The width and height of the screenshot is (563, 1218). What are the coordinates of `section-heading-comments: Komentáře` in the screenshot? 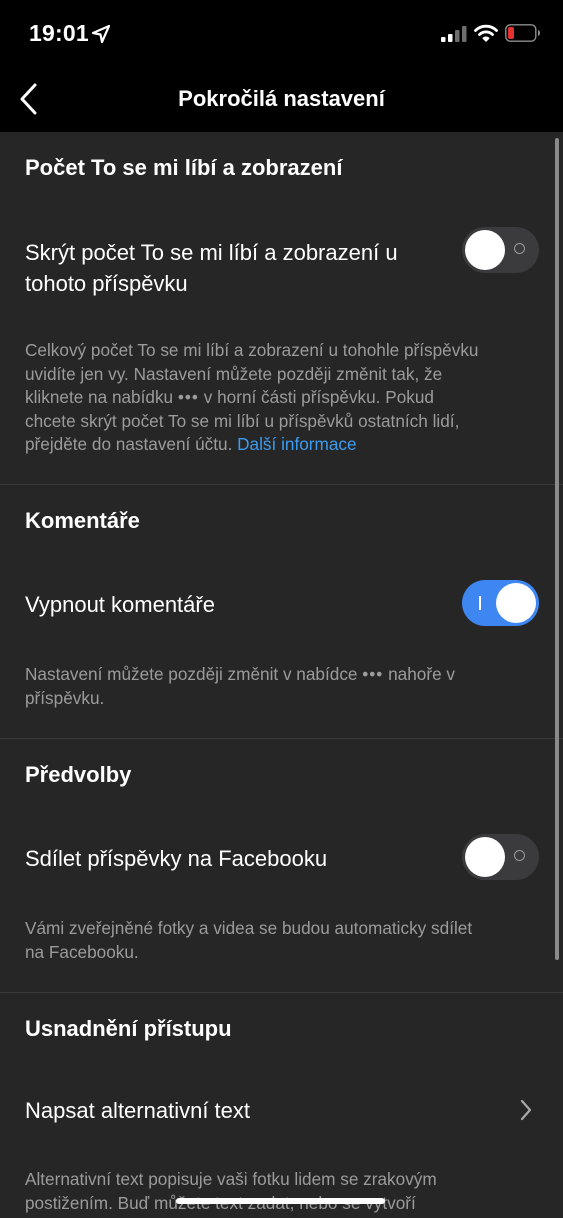 It's located at (82, 520).